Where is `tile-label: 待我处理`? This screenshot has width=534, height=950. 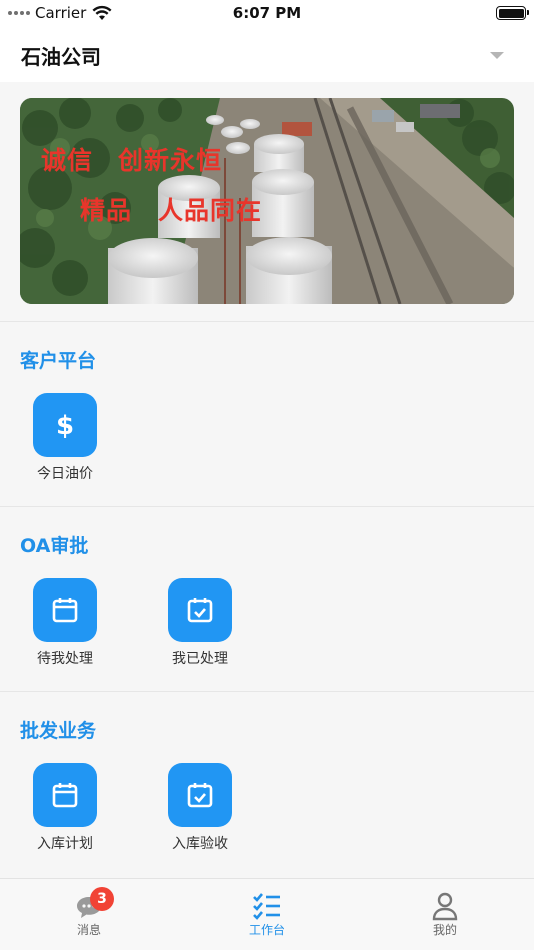
tile-label: 待我处理 is located at coordinates (65, 659).